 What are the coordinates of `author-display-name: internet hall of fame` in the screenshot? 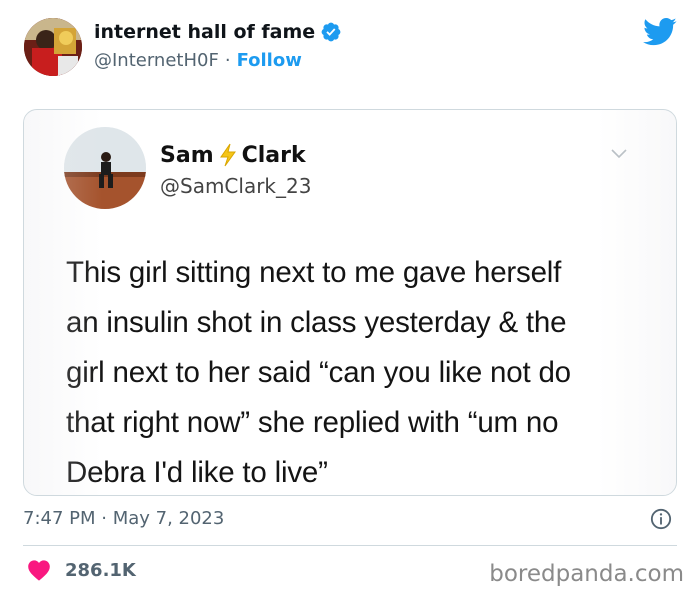 It's located at (204, 32).